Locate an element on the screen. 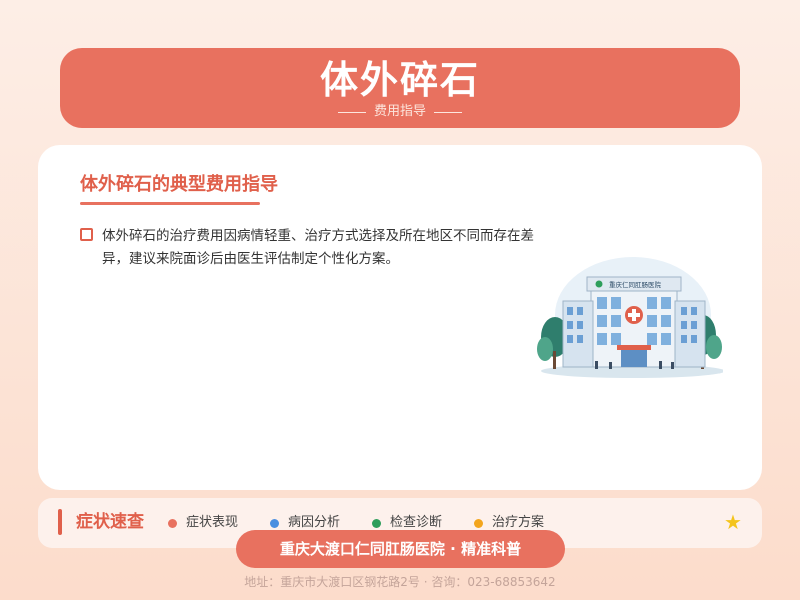  card-title: 体外碎石的典型费用指导 is located at coordinates (179, 184).